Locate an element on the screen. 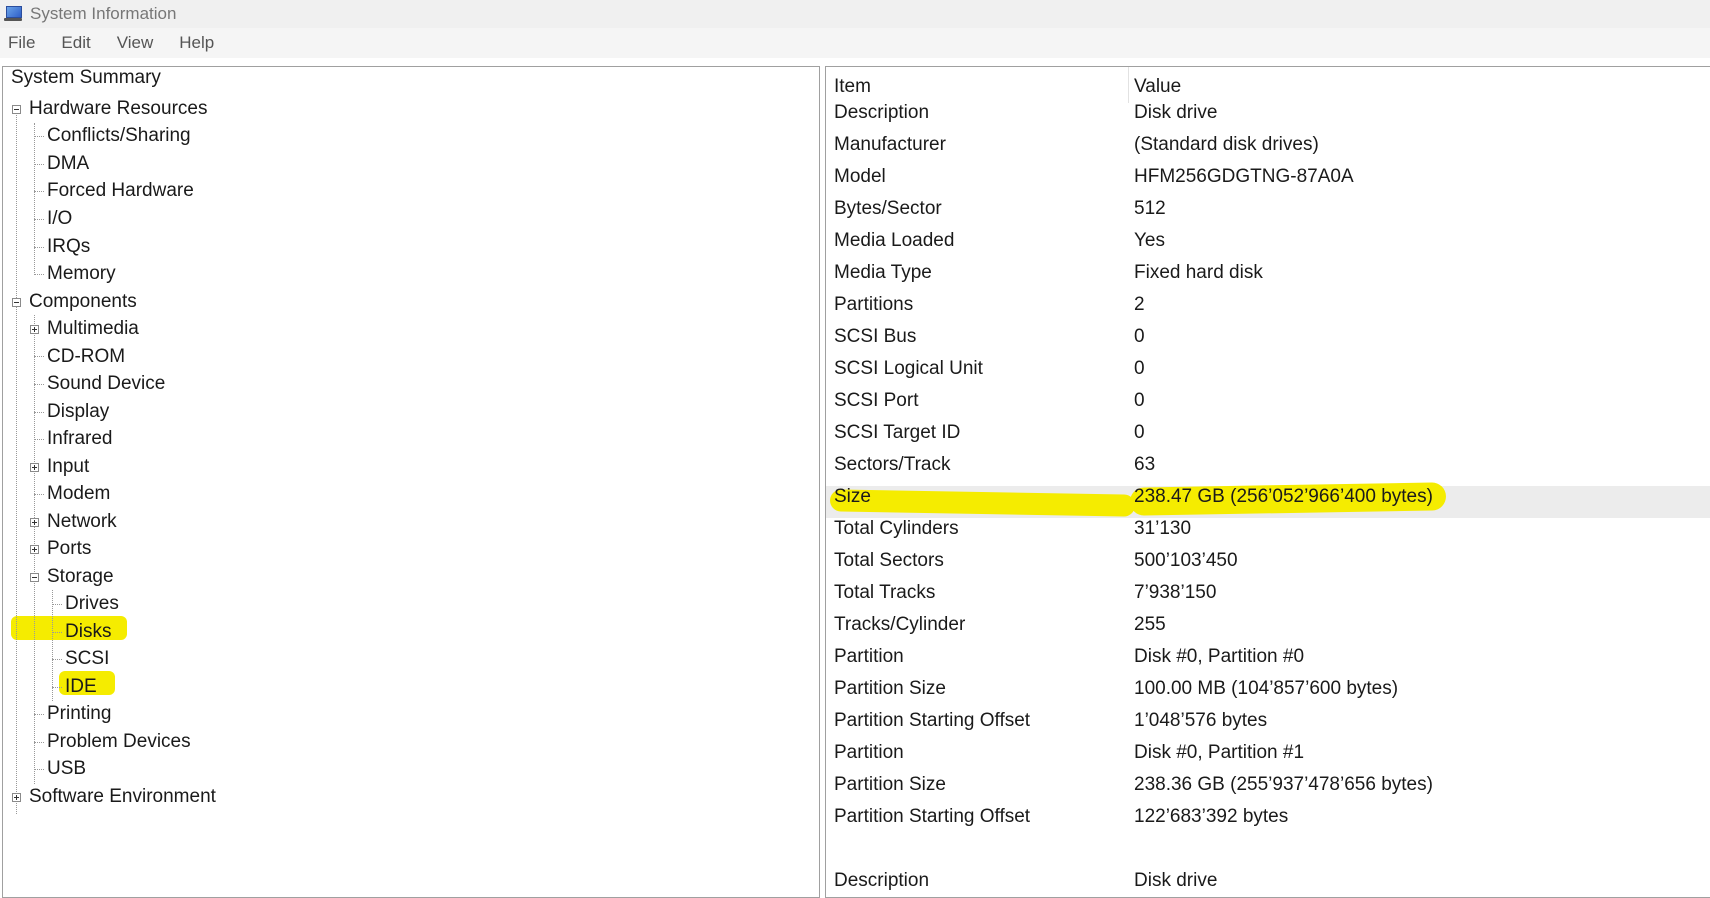 The image size is (1710, 898). tree-item-sound-device: Sound Device is located at coordinates (106, 384).